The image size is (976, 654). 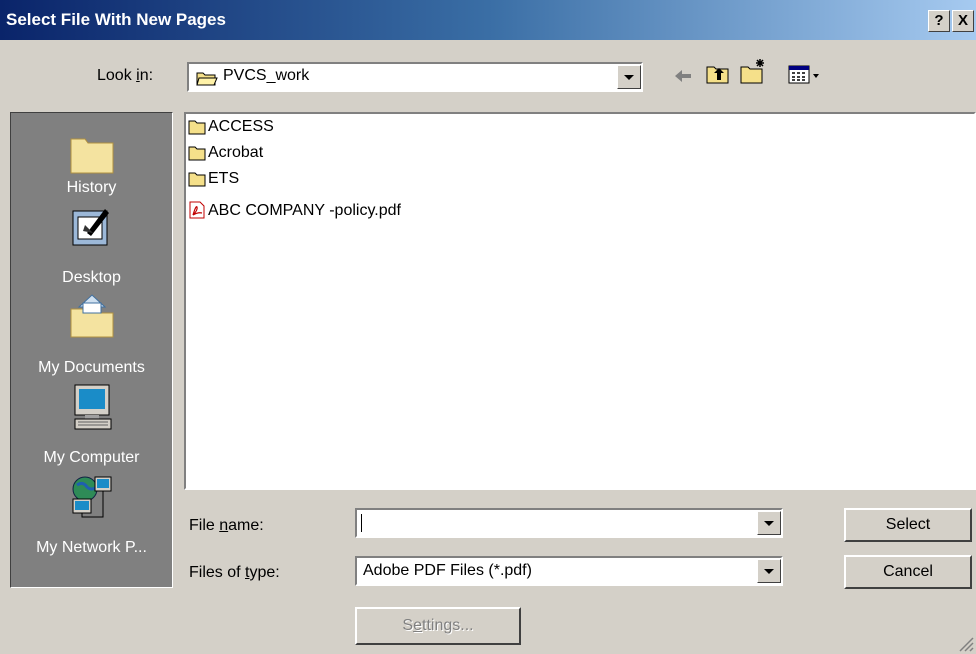 I want to click on file-type-label: Files of type:, so click(x=234, y=572).